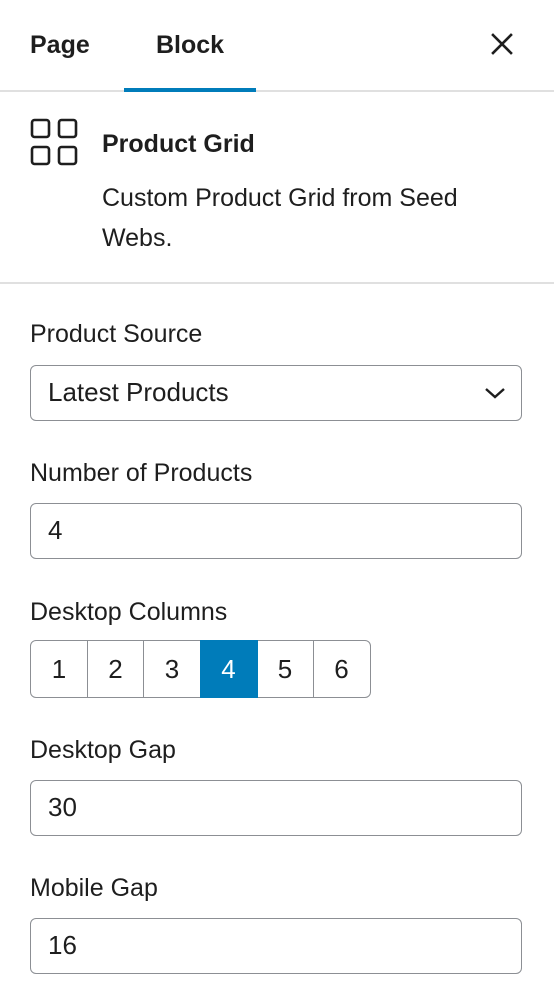 This screenshot has height=1002, width=554. Describe the element at coordinates (276, 393) in the screenshot. I see `product-source-select: Latest Products` at that location.